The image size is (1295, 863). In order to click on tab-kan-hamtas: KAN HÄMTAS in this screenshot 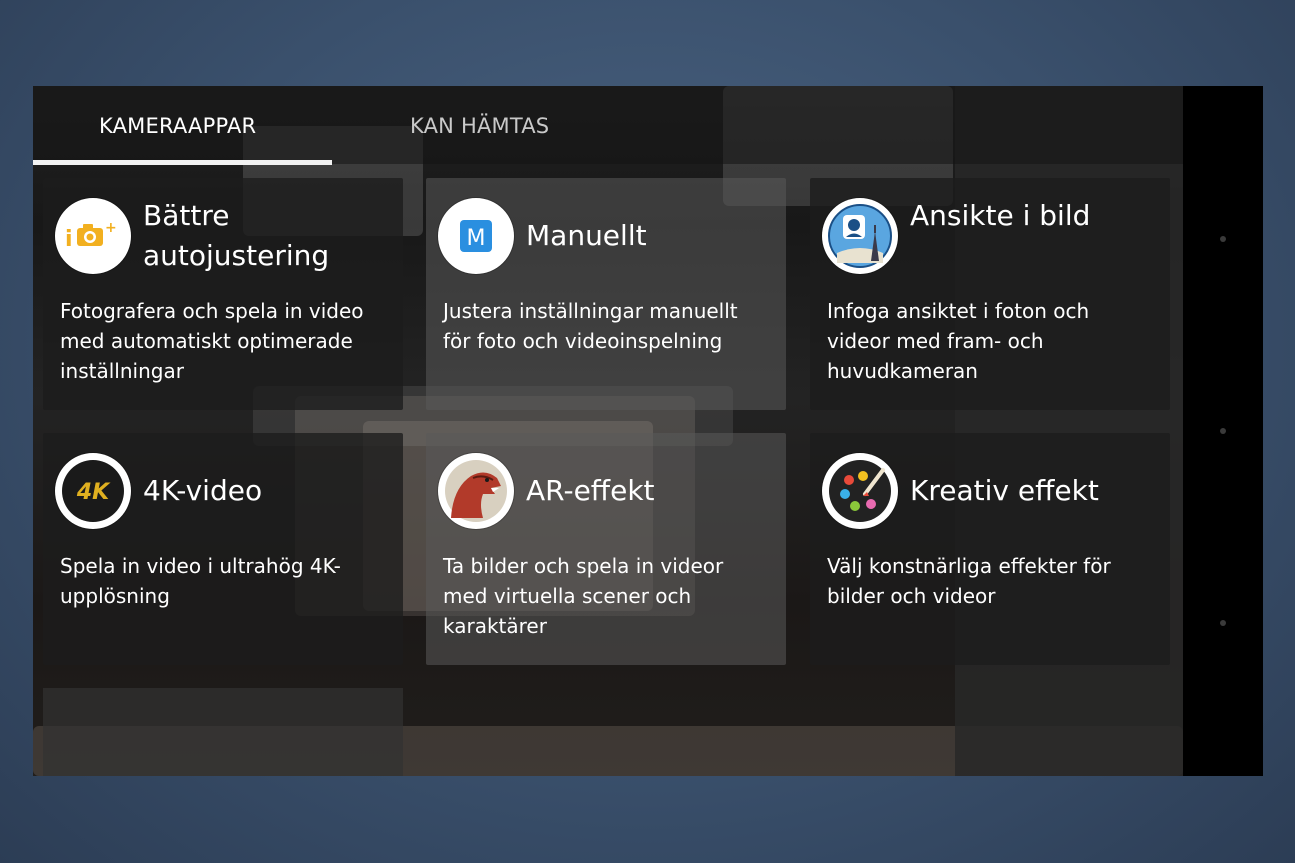, I will do `click(479, 126)`.